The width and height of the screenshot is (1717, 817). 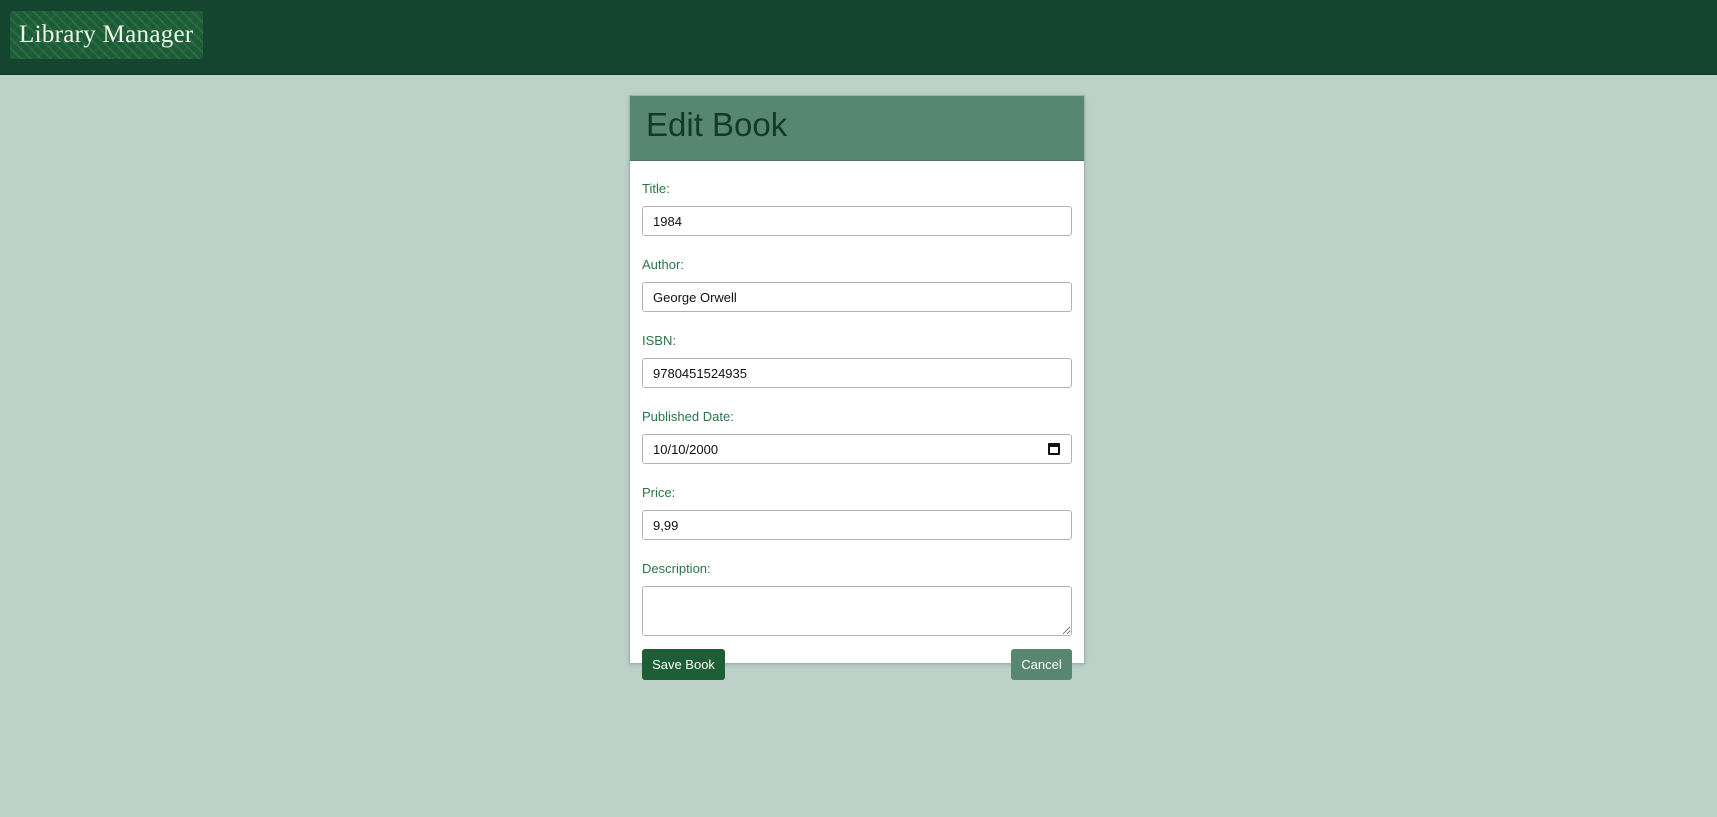 What do you see at coordinates (857, 128) in the screenshot?
I see `card-header: Edit Book` at bounding box center [857, 128].